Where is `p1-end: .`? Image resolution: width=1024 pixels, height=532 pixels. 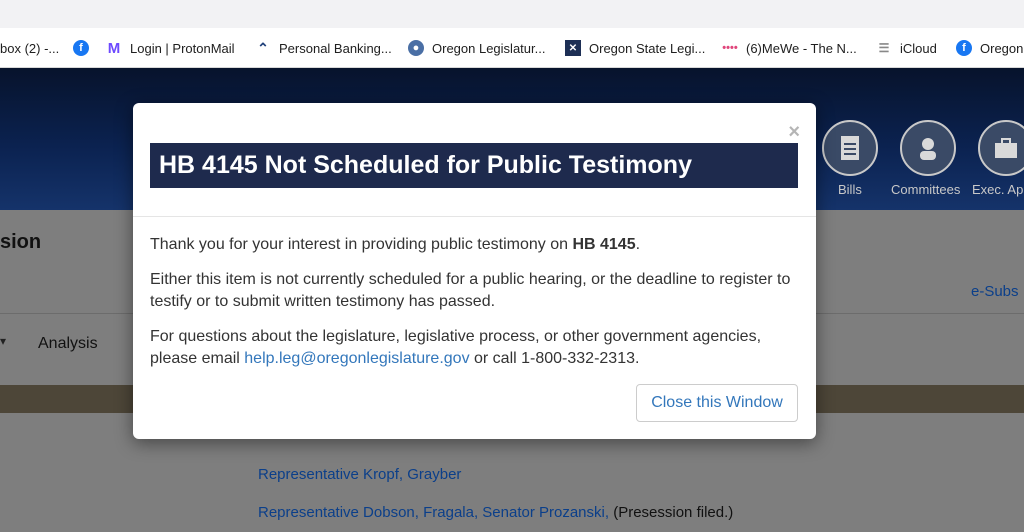 p1-end: . is located at coordinates (638, 244).